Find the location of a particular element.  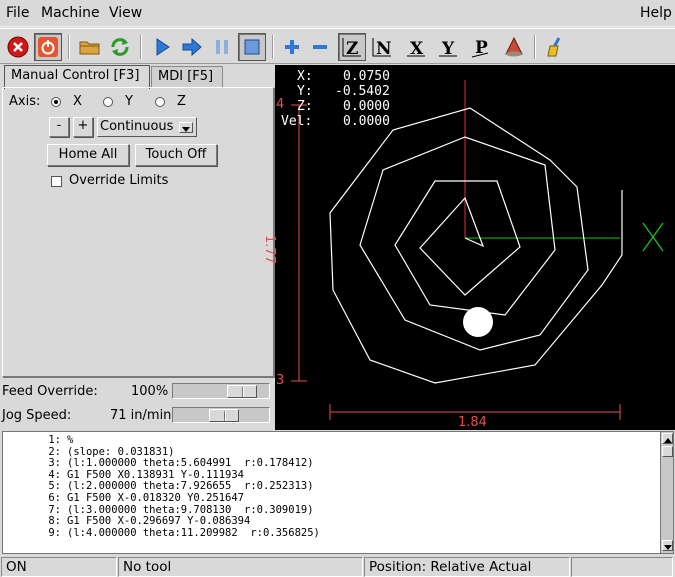

dro-z-value: 0.0000 is located at coordinates (366, 106).